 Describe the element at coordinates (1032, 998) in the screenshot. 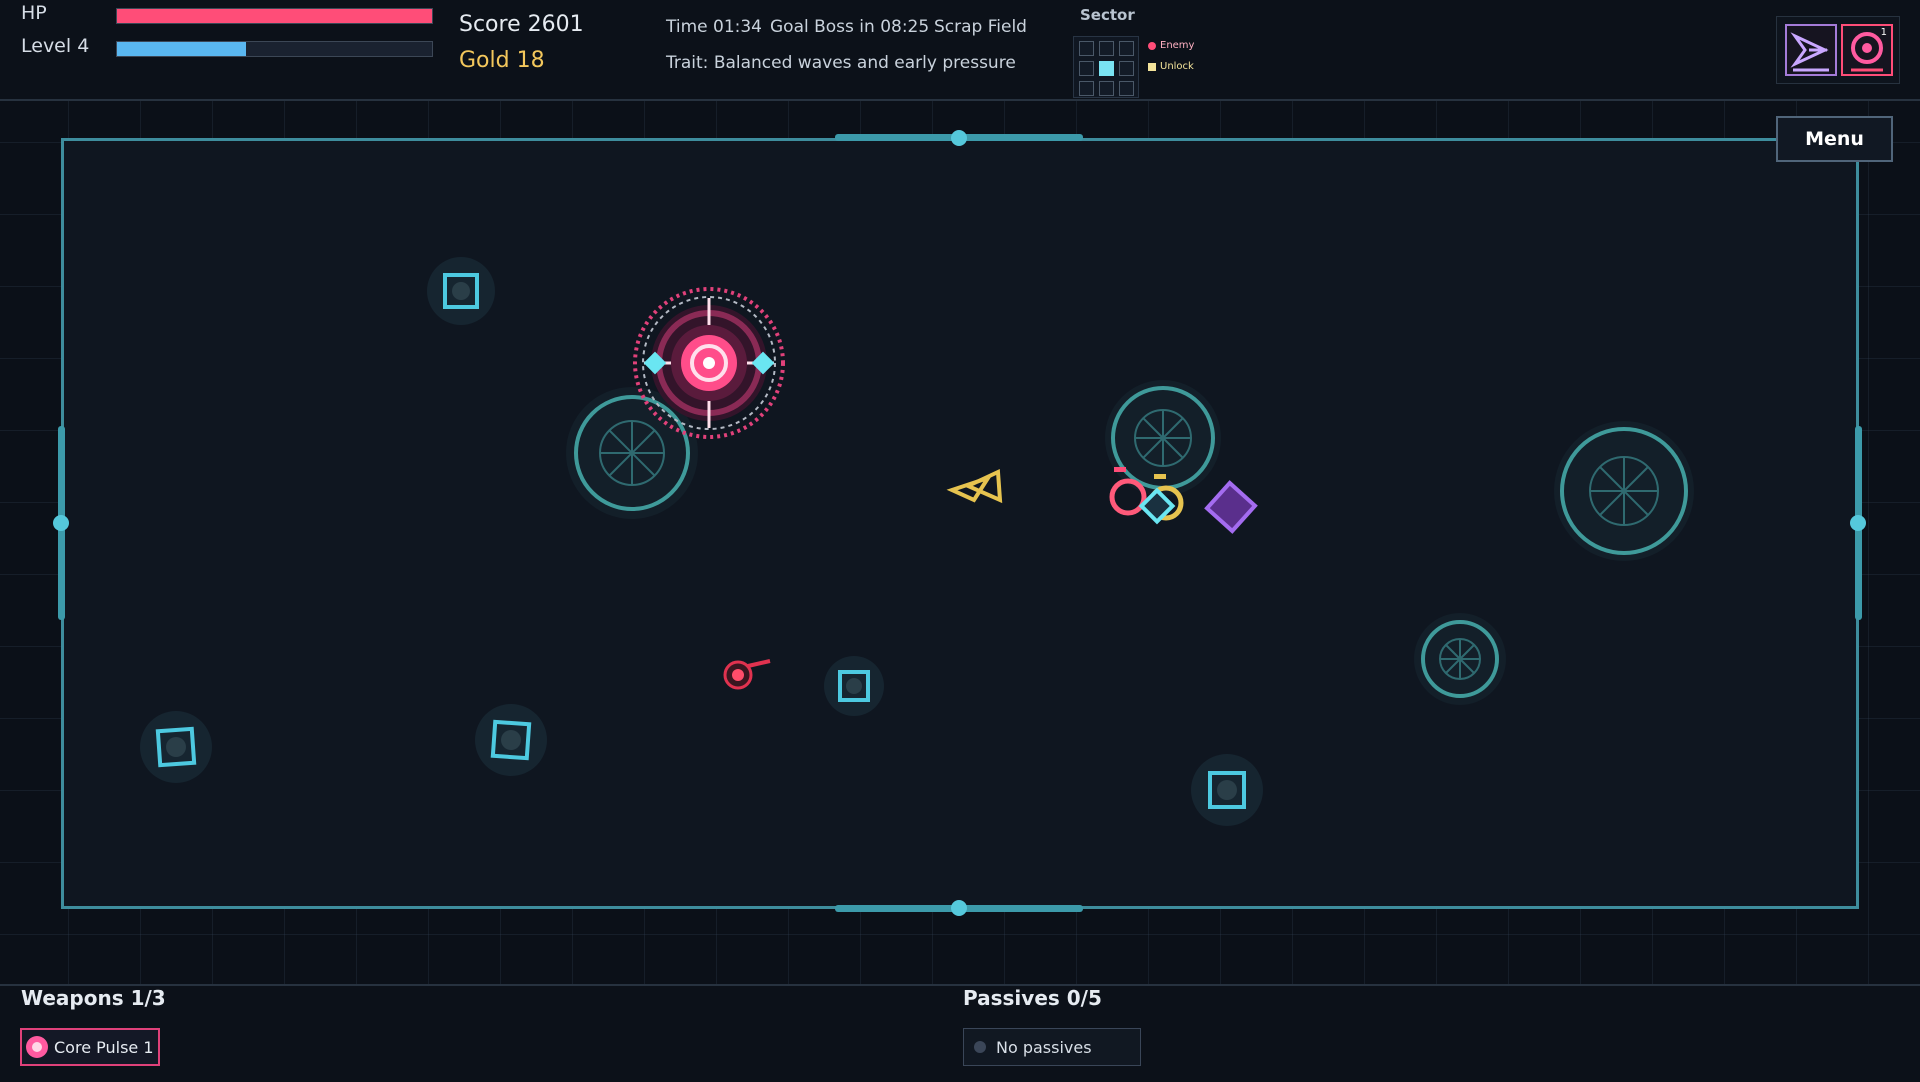

I see `passives-title: Passives 0/5` at that location.